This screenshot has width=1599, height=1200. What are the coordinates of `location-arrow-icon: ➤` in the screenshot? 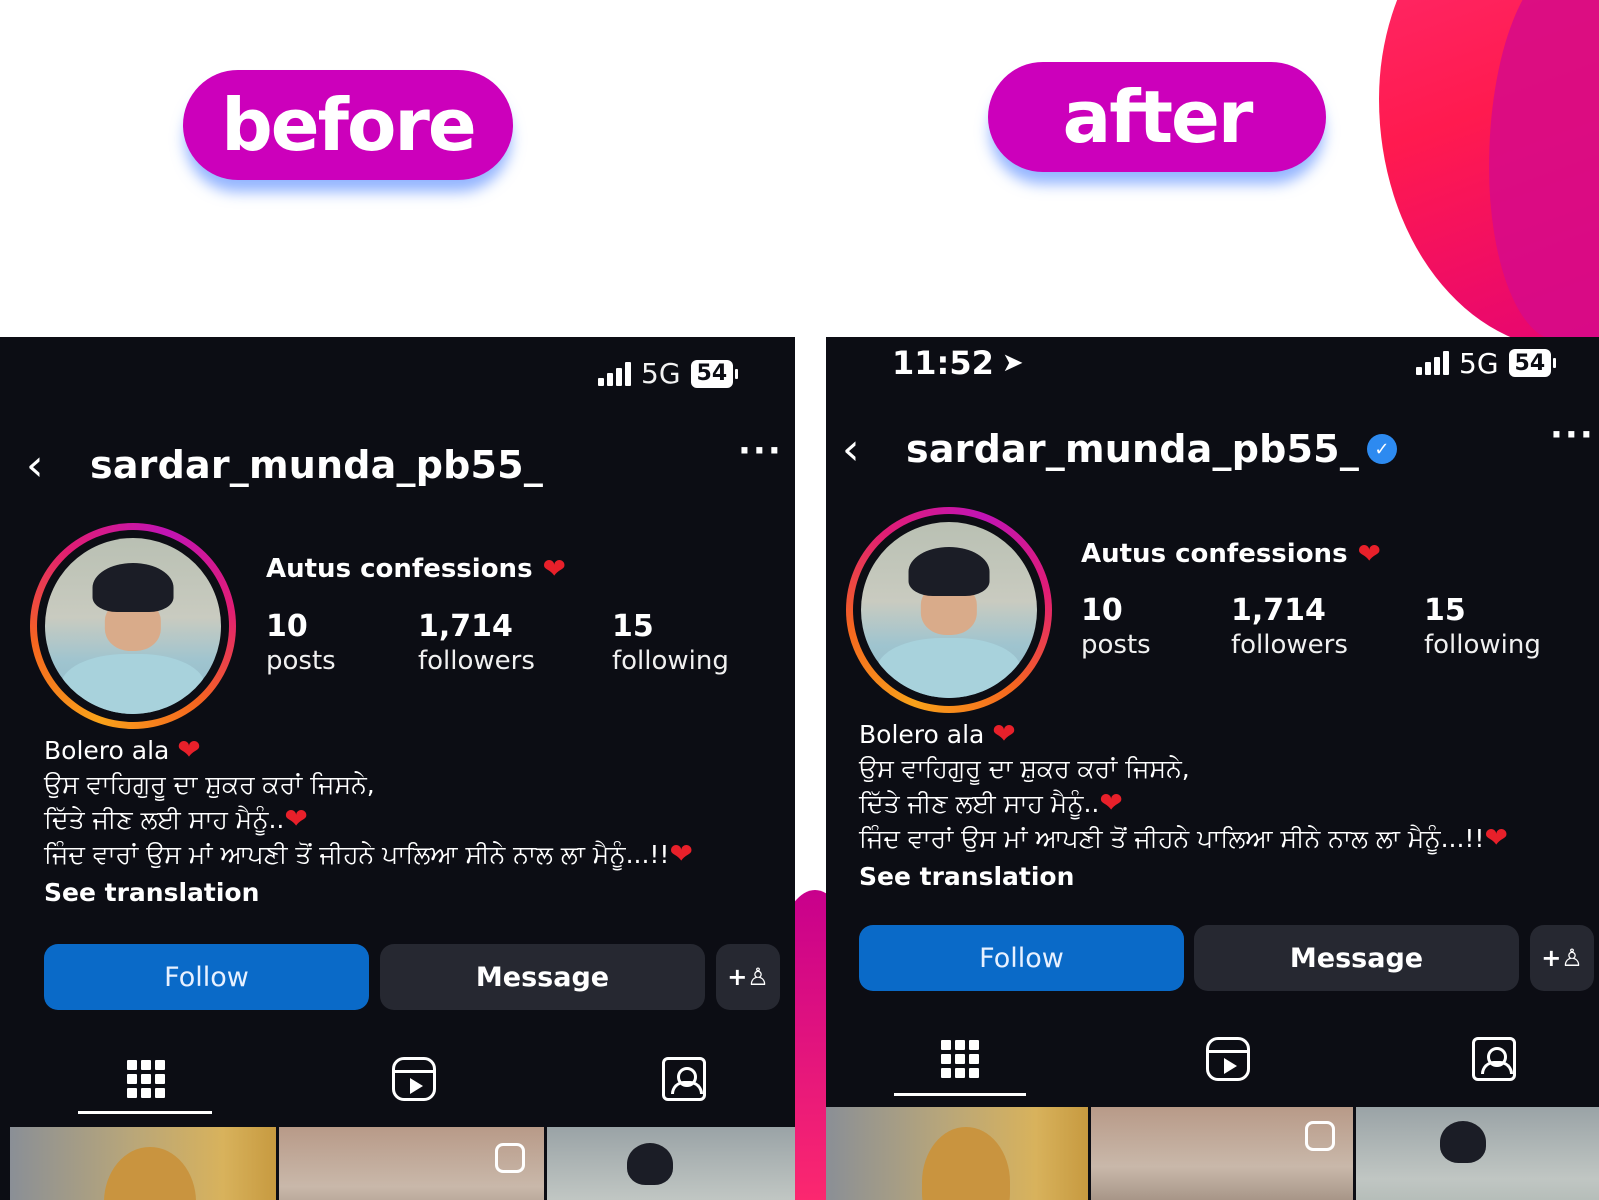 It's located at (1012, 363).